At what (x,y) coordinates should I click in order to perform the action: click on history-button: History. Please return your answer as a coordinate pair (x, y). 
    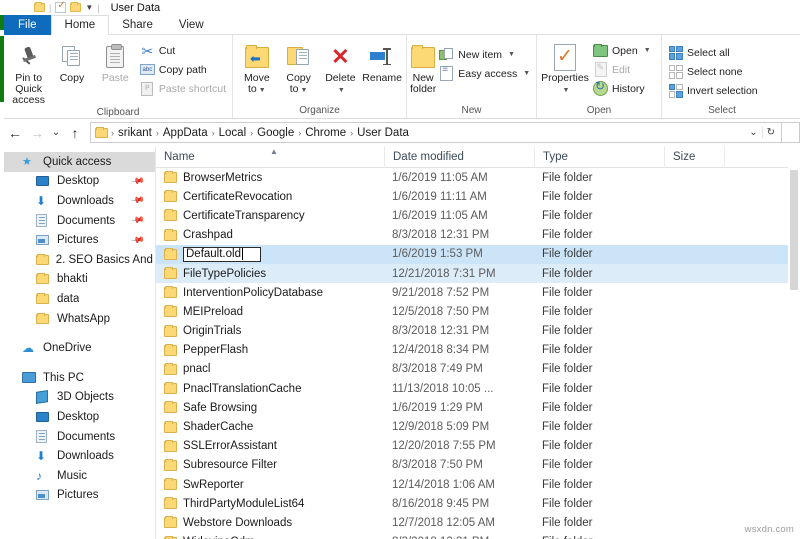
    Looking at the image, I should click on (622, 88).